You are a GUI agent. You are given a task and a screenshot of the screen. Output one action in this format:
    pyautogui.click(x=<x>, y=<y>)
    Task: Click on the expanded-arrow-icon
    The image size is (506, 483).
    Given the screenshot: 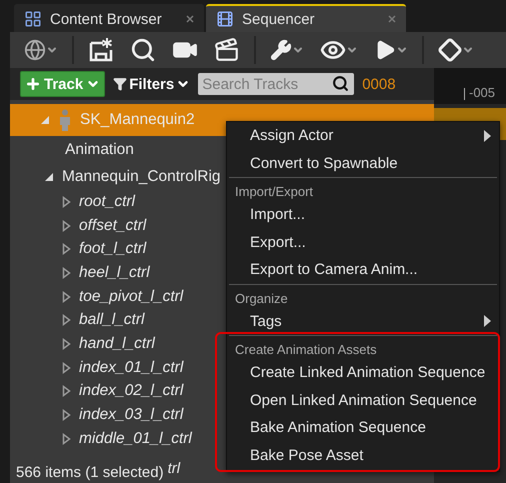 What is the action you would take?
    pyautogui.click(x=49, y=177)
    